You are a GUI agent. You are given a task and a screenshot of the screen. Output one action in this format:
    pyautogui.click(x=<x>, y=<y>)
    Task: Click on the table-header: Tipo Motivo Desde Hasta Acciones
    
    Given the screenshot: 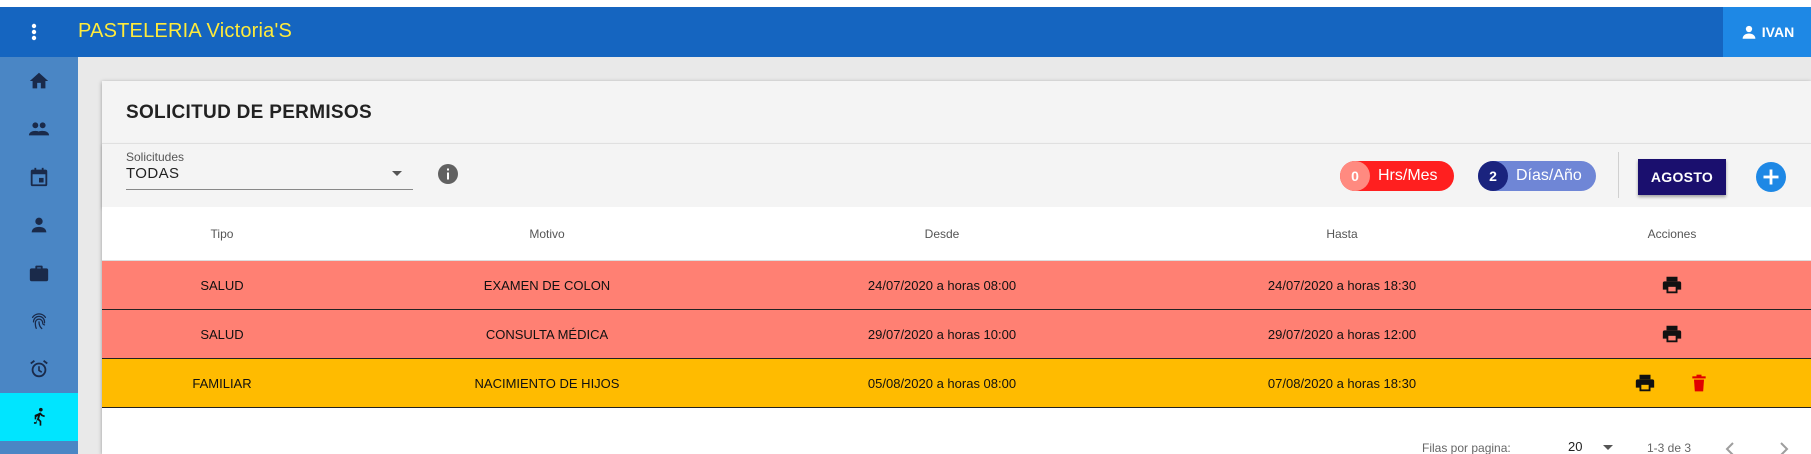 What is the action you would take?
    pyautogui.click(x=956, y=234)
    